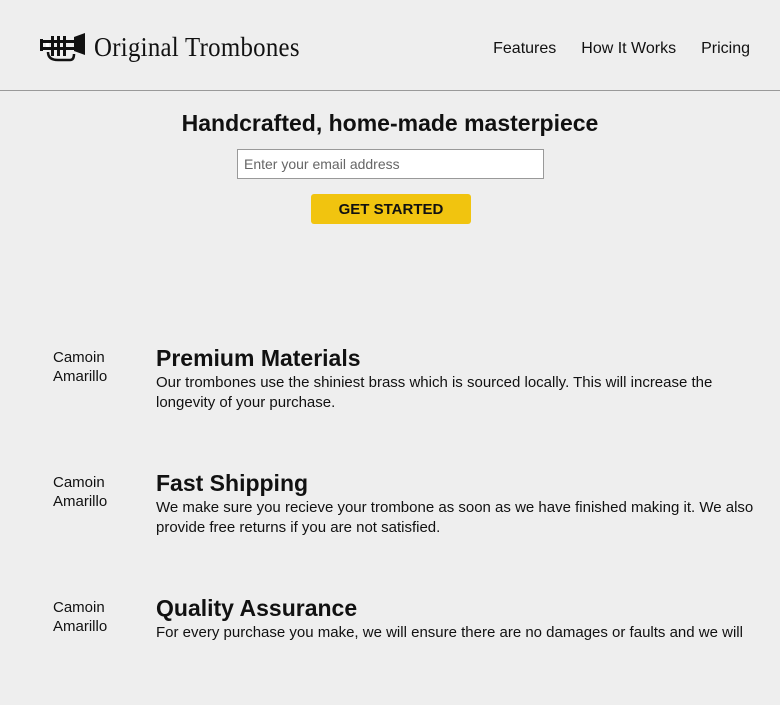  I want to click on nav-link-how-it-works: How It Works, so click(628, 49).